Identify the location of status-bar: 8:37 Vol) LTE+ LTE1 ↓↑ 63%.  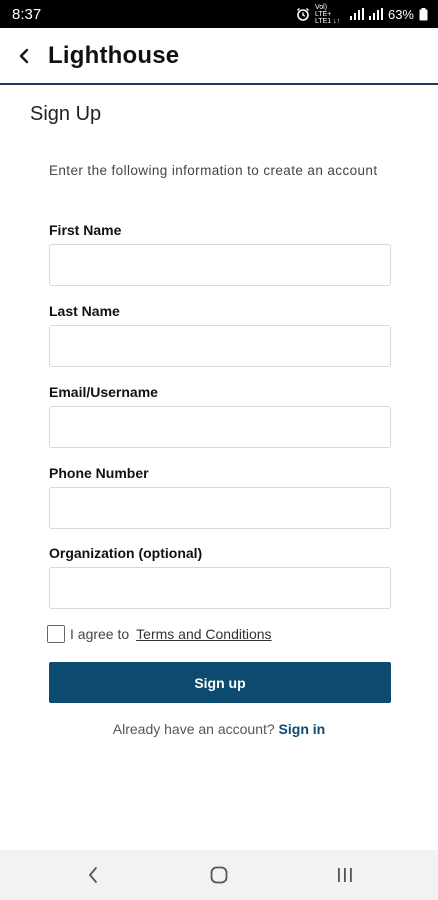
(219, 14).